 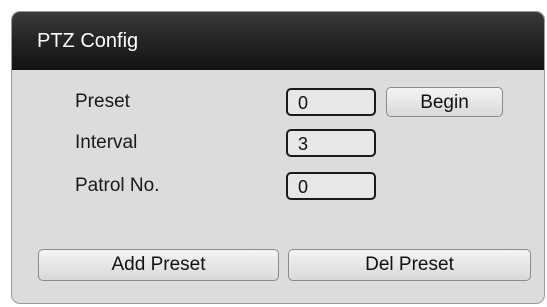 I want to click on patrol-no-label: Patrol No., so click(x=117, y=185).